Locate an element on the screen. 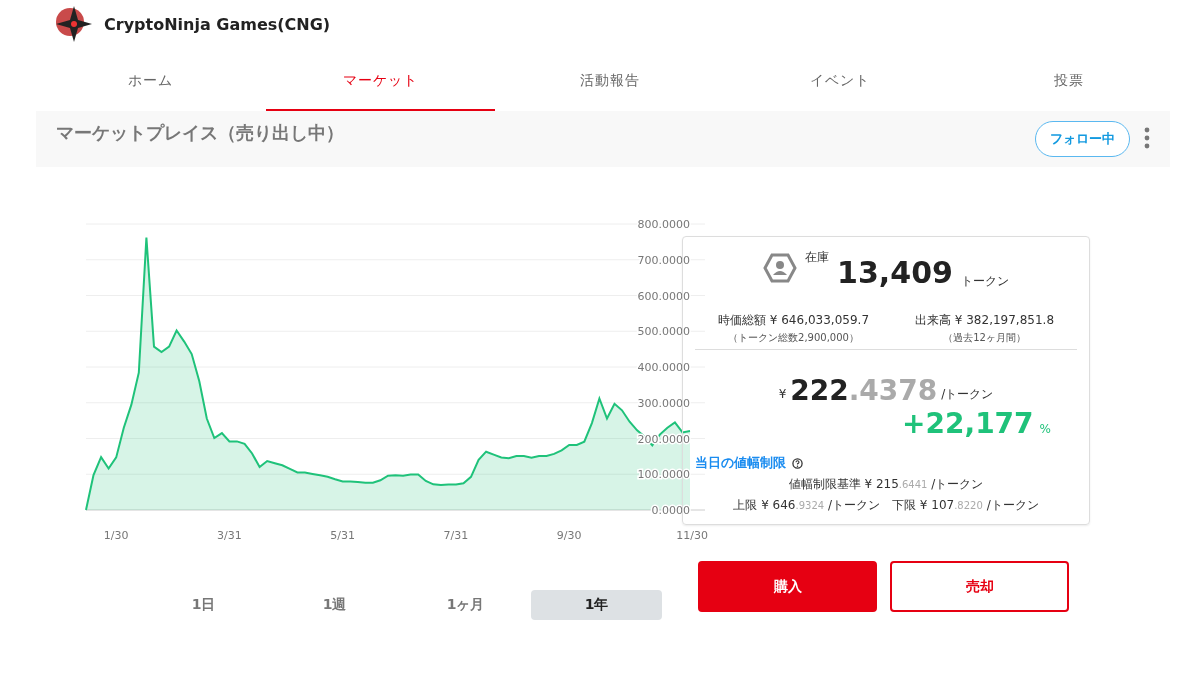 The image size is (1200, 679). x-tick-label: 7/31 is located at coordinates (456, 535).